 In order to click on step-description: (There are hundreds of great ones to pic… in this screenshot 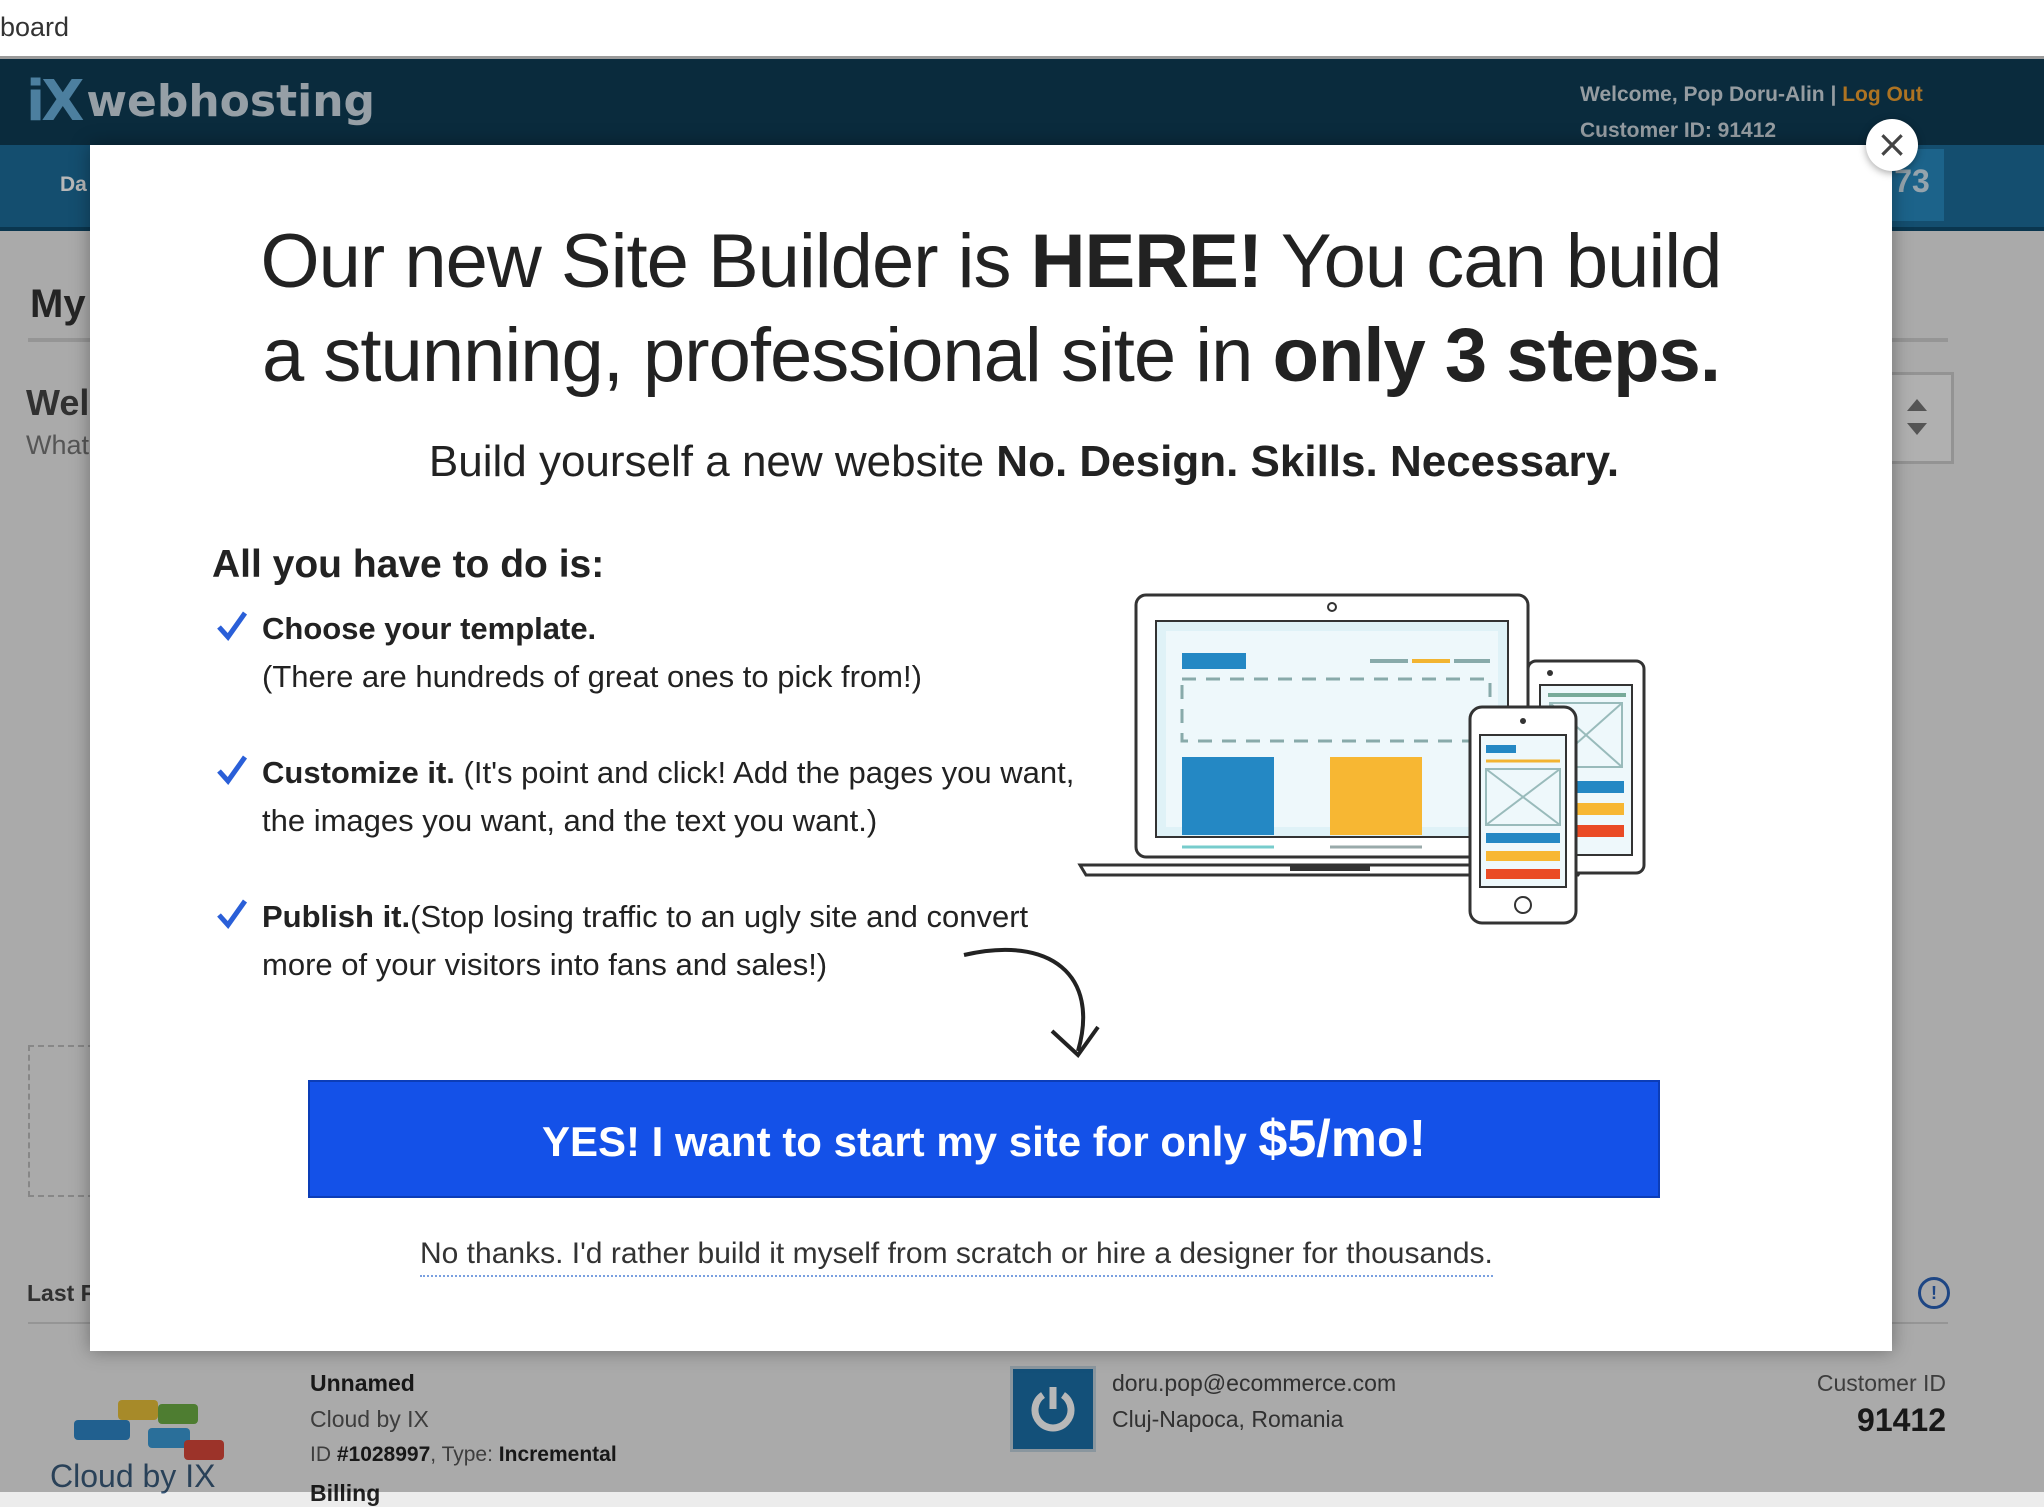, I will do `click(592, 676)`.